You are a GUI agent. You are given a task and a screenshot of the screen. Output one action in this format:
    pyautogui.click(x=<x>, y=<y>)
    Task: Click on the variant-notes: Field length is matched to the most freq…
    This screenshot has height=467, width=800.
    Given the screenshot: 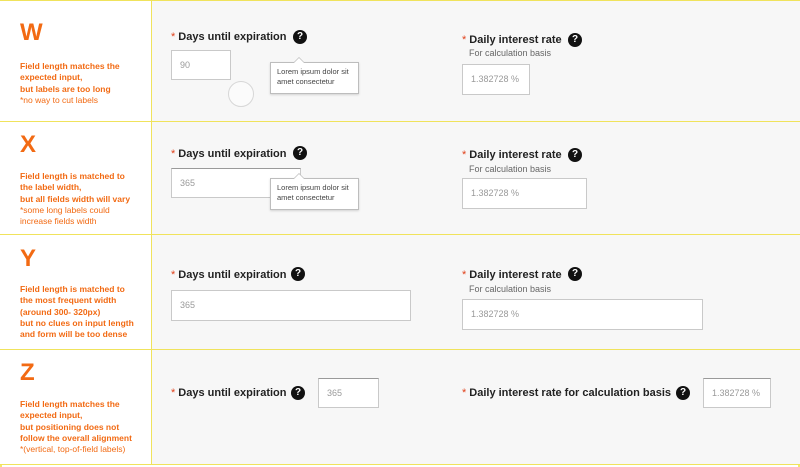 What is the action you would take?
    pyautogui.click(x=77, y=312)
    